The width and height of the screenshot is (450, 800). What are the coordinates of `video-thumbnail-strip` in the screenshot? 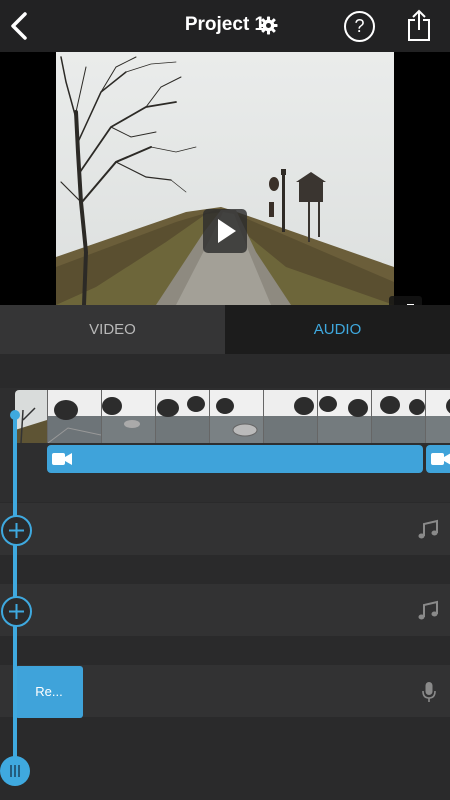 It's located at (232, 416).